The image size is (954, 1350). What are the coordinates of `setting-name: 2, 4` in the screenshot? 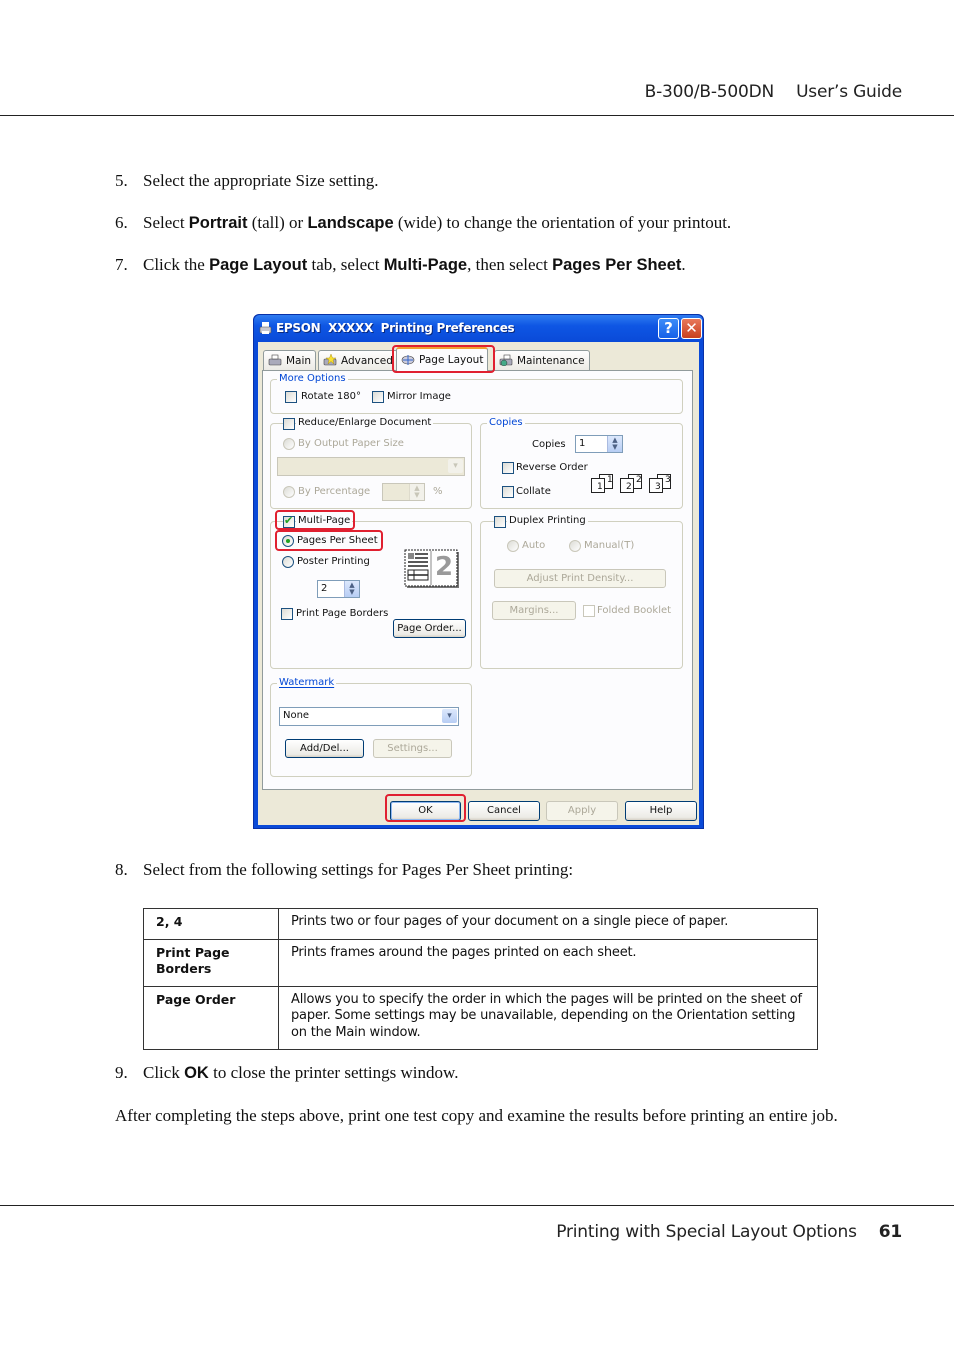 It's located at (211, 924).